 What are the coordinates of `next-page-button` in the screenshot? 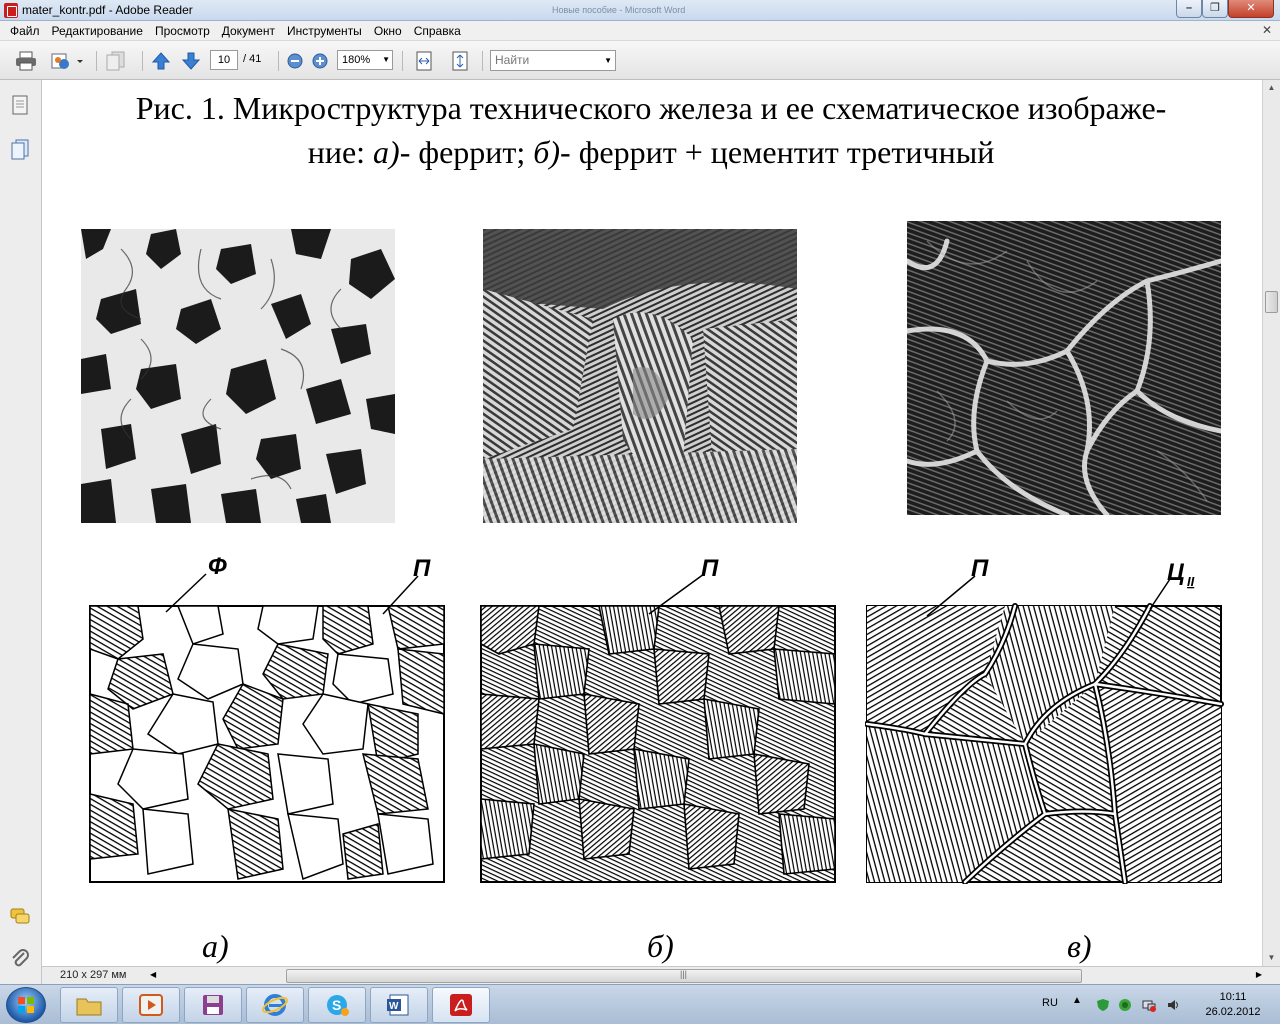 It's located at (191, 61).